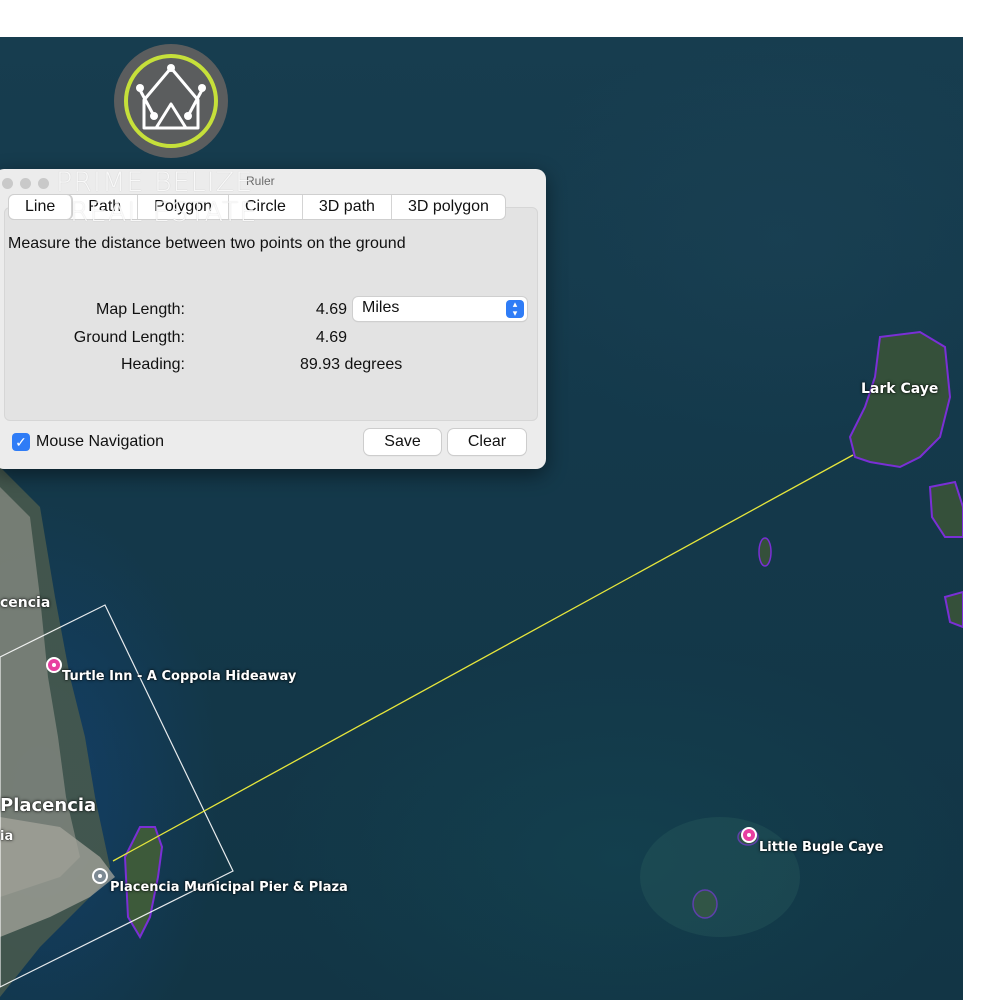 The height and width of the screenshot is (1000, 1000). I want to click on tab-3d-polygon: 3D polygon, so click(448, 207).